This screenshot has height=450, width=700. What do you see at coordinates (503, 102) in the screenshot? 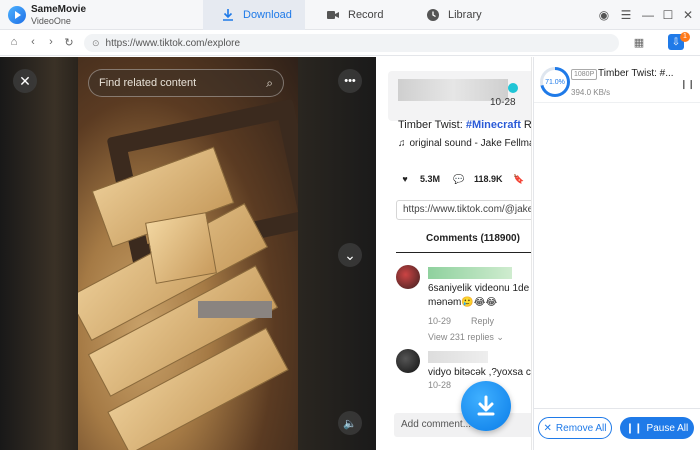
I see `post-date: 10-28` at bounding box center [503, 102].